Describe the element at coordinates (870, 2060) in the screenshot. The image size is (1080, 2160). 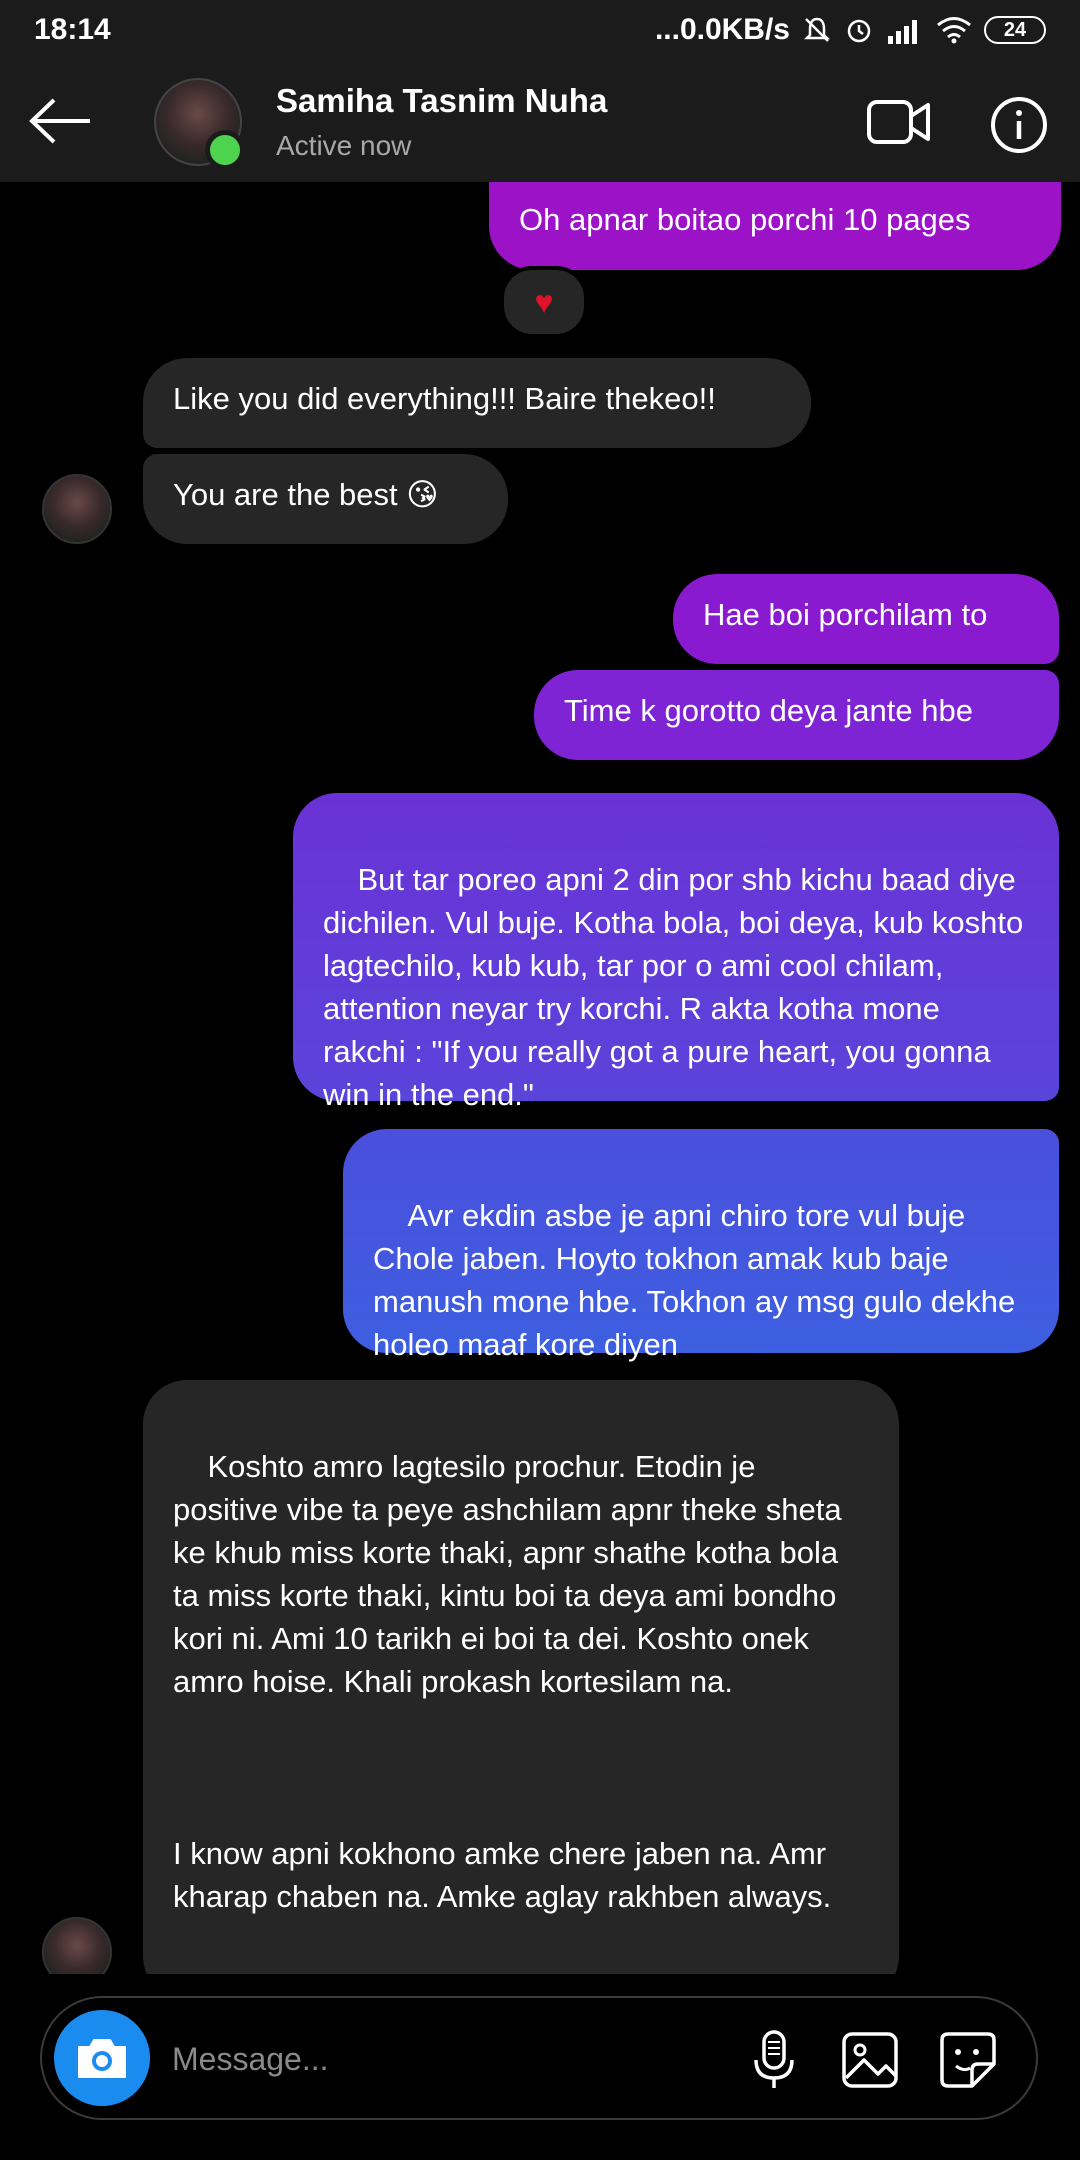
I see `gallery-icon` at that location.